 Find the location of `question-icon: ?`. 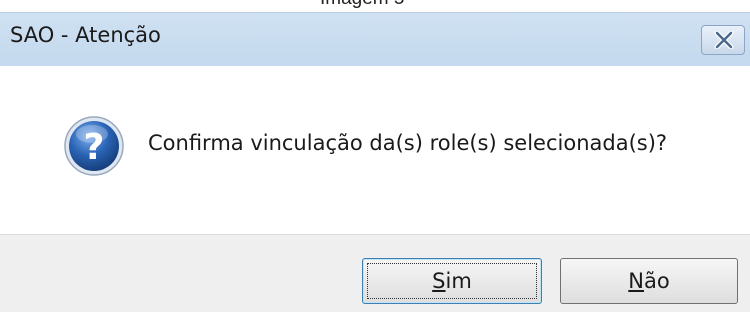

question-icon: ? is located at coordinates (94, 146).